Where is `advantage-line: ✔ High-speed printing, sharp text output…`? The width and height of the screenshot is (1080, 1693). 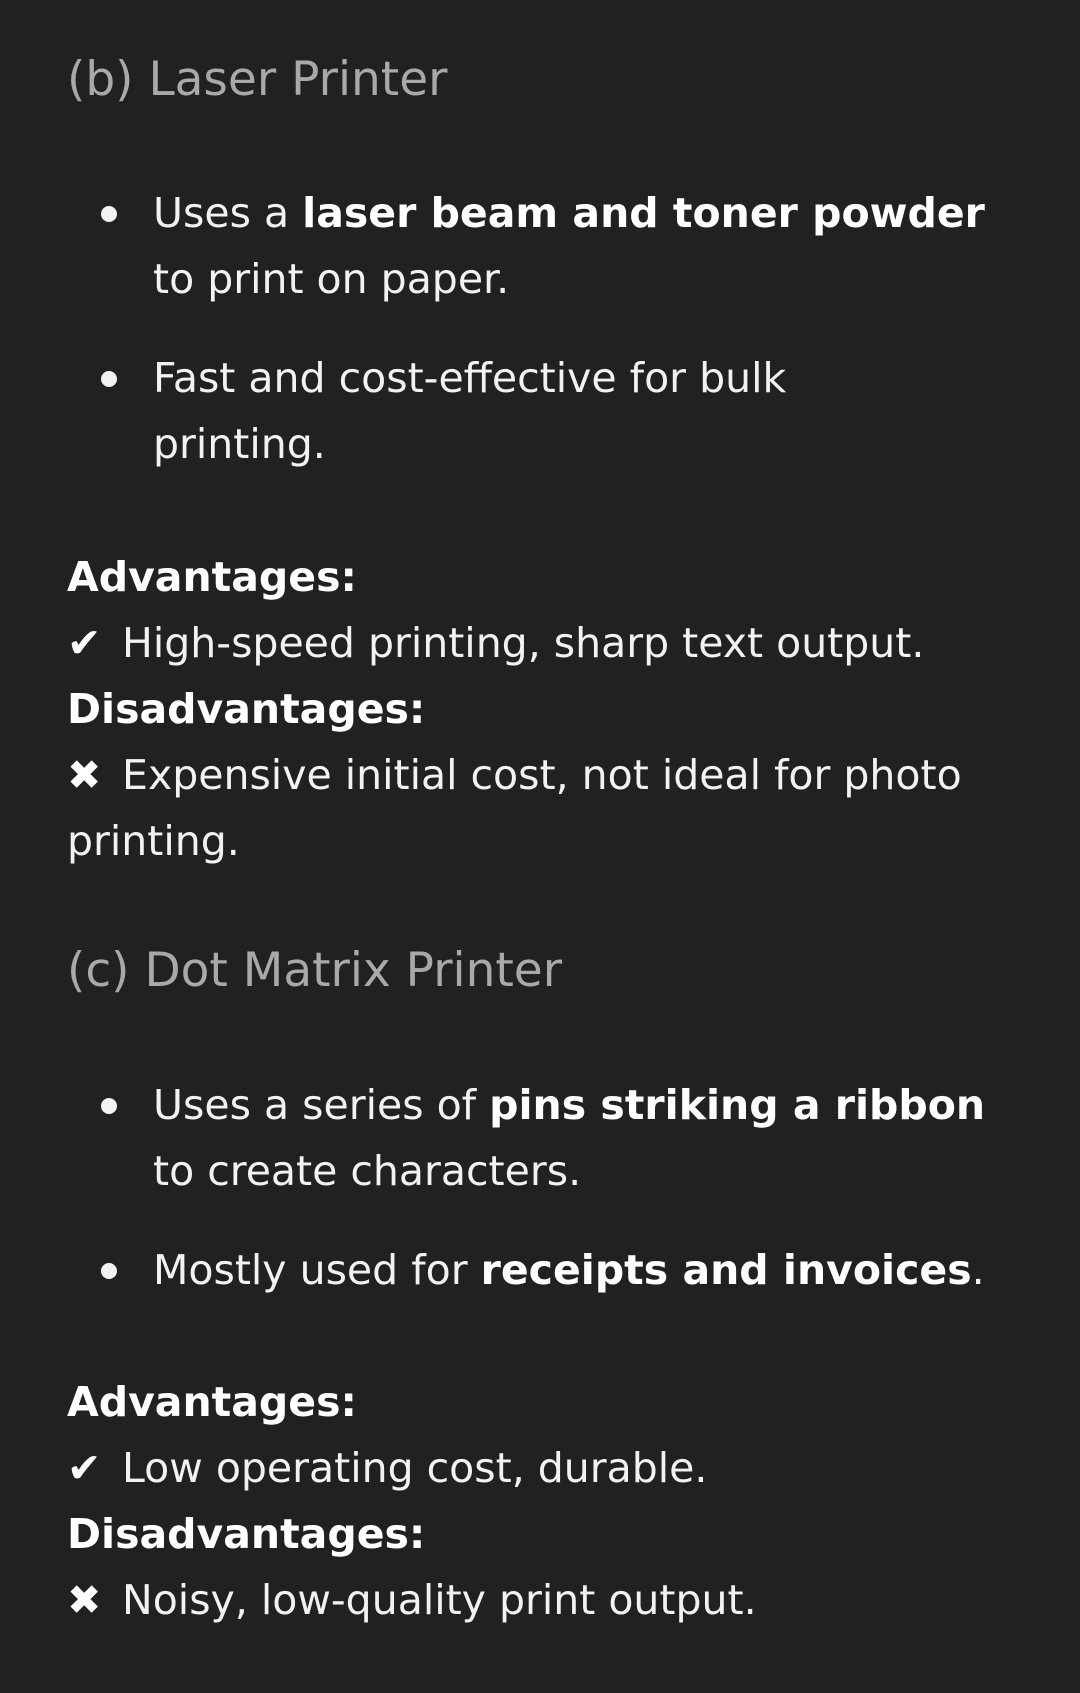 advantage-line: ✔ High-speed printing, sharp text output… is located at coordinates (547, 643).